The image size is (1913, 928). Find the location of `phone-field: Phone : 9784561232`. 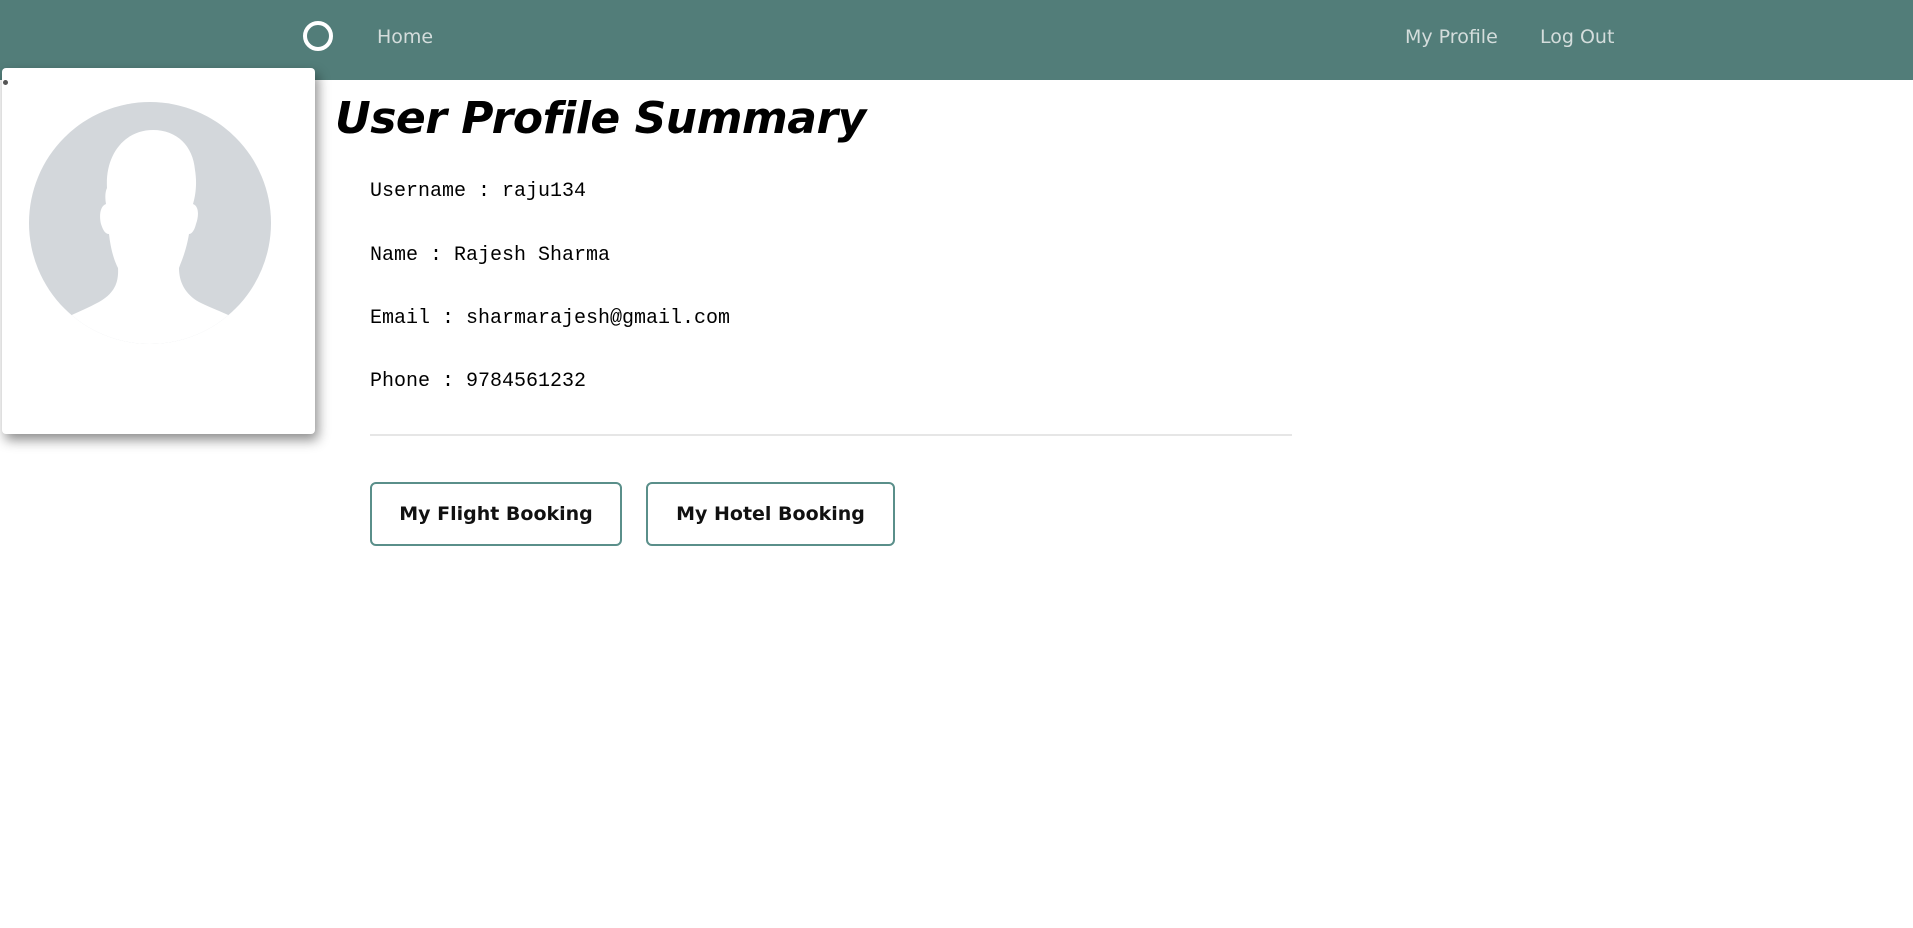

phone-field: Phone : 9784561232 is located at coordinates (478, 381).